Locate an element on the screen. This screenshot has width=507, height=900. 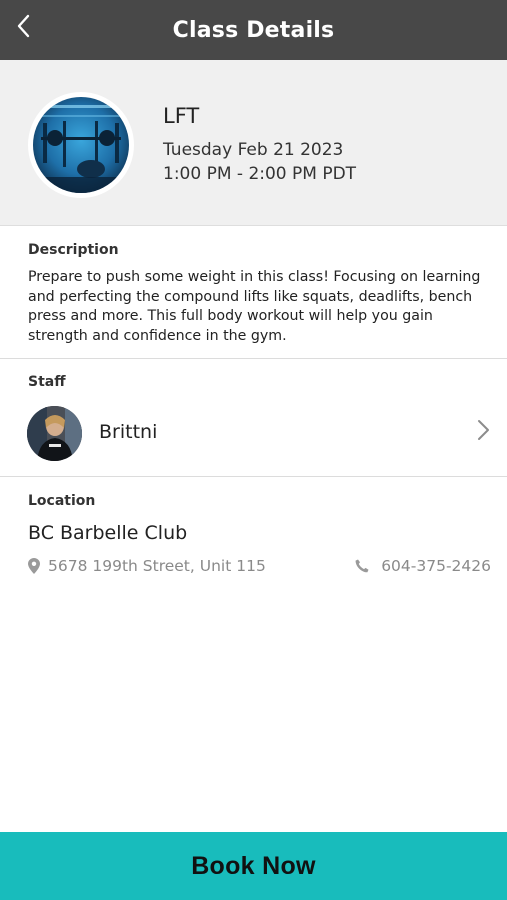
chevron-left-icon is located at coordinates (23, 26).